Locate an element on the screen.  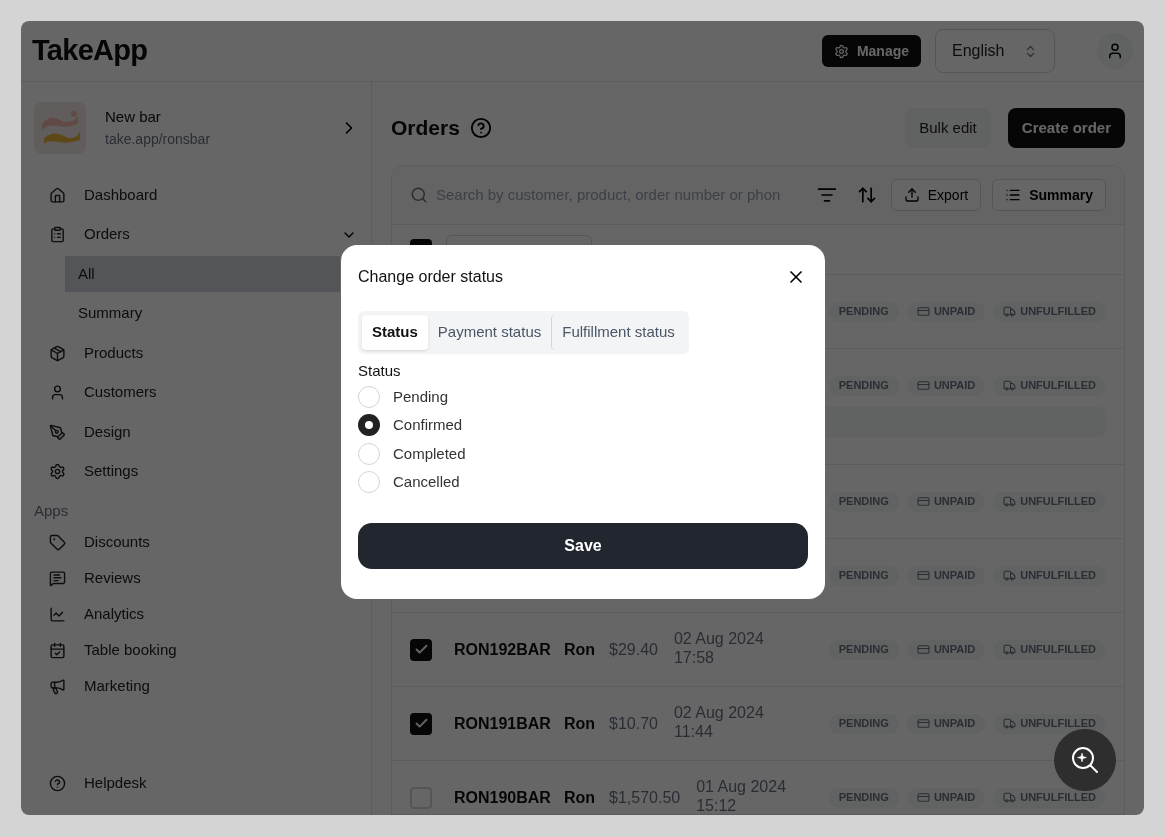
page-title: Orders is located at coordinates (425, 128).